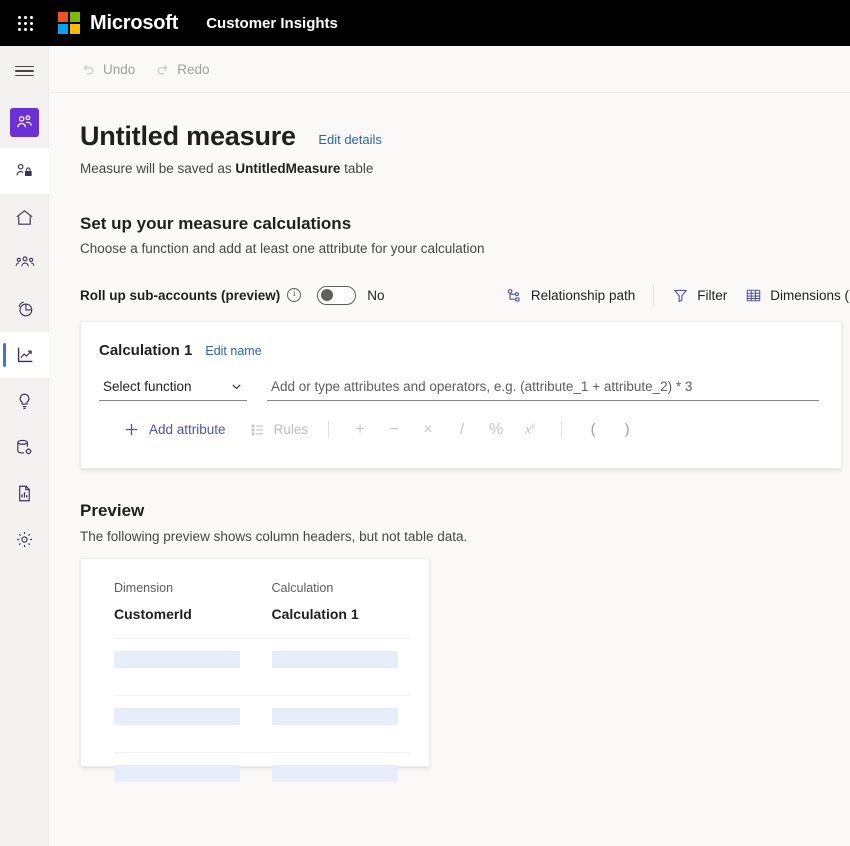 The width and height of the screenshot is (850, 846). I want to click on hamburger-icon, so click(24, 71).